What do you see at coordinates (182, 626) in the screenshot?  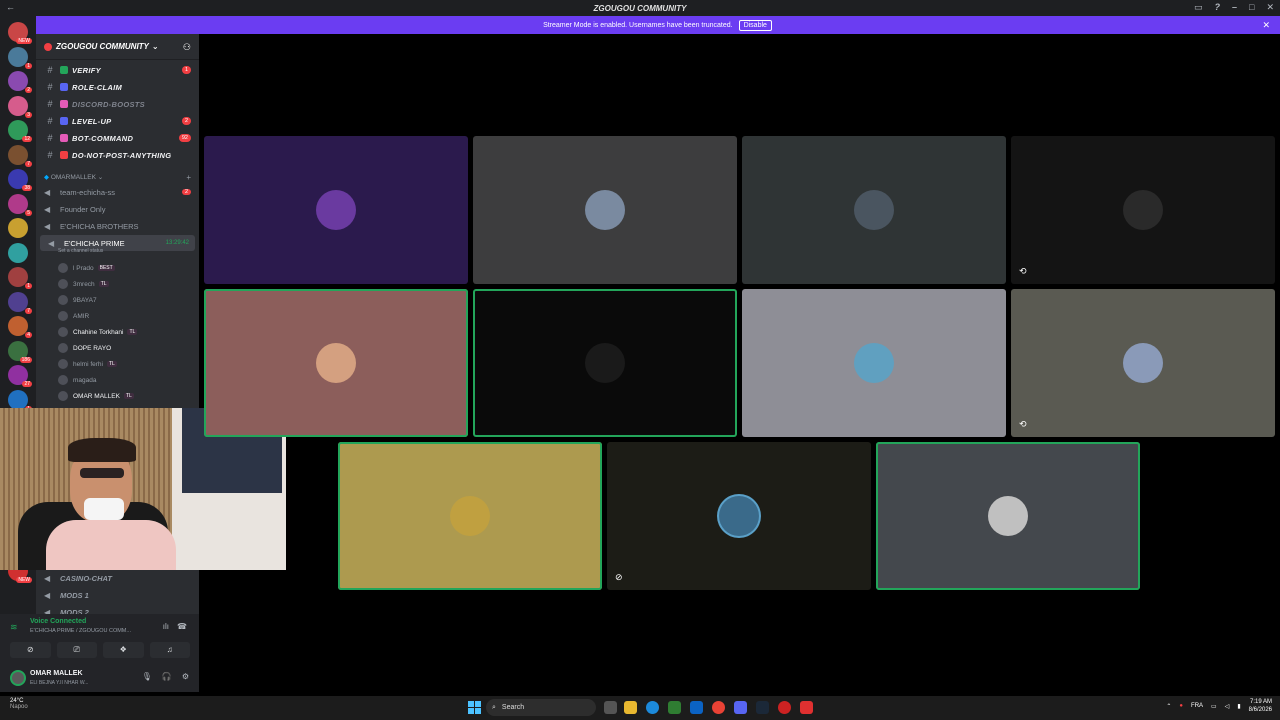 I see `disconnect-icon: ☎` at bounding box center [182, 626].